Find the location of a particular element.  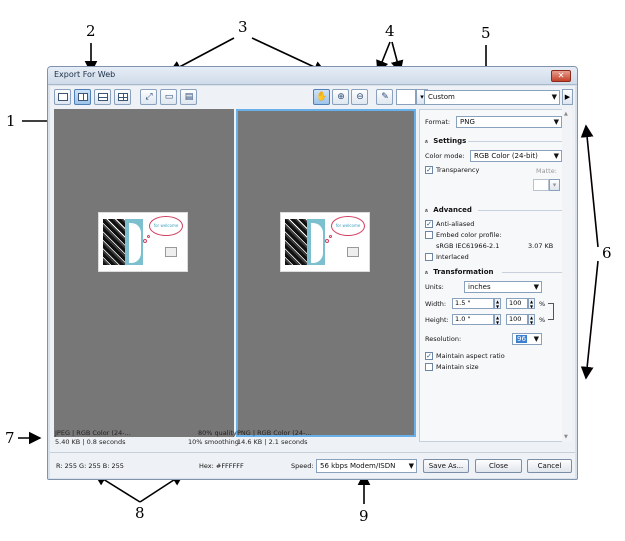

callout-2: 2 is located at coordinates (91, 31).